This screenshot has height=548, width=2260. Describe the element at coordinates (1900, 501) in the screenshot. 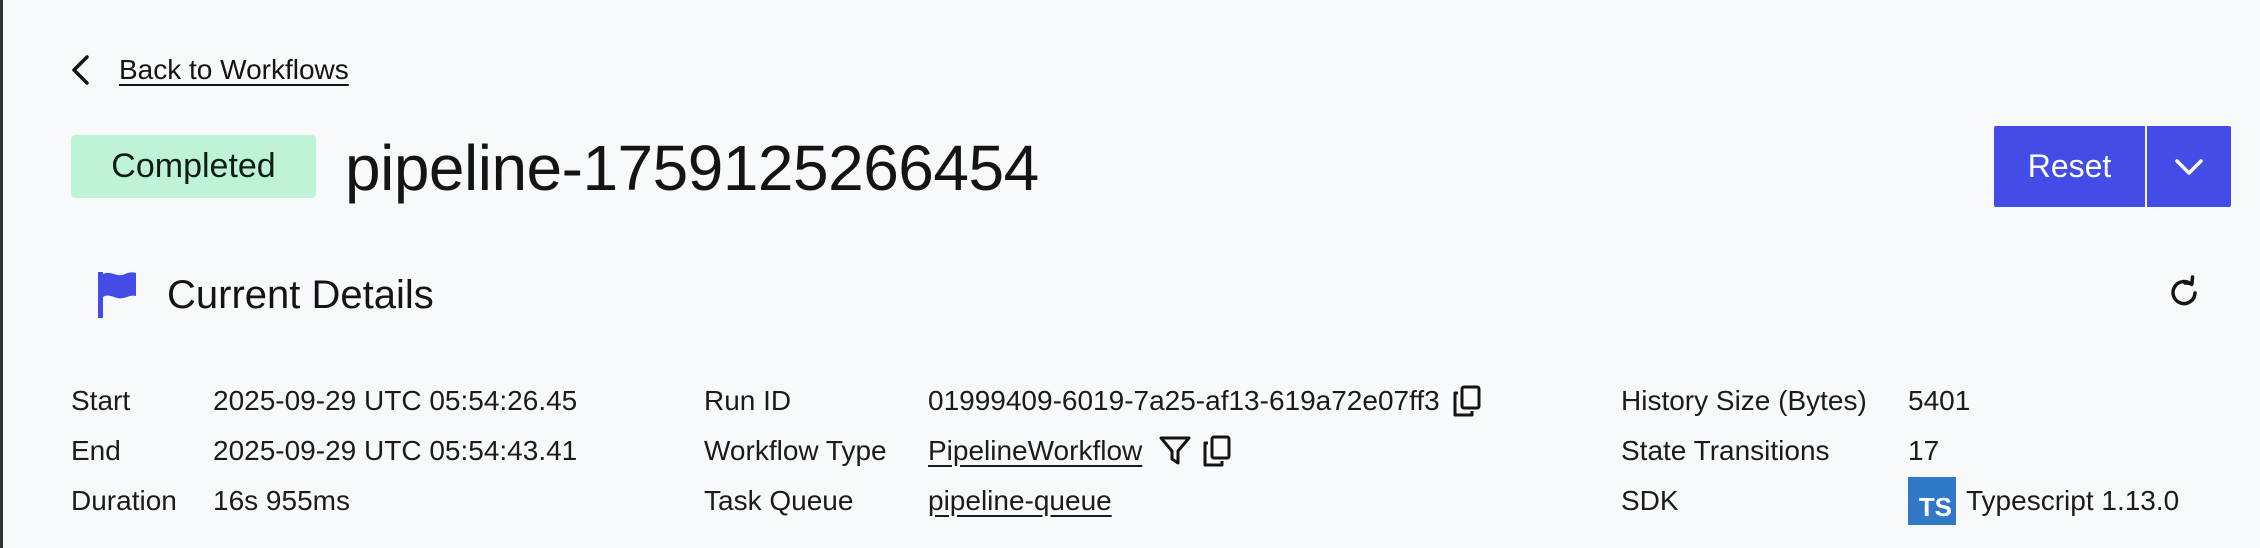

I see `detail-row-sdk: SDK TS Typescript 1.13.0` at that location.